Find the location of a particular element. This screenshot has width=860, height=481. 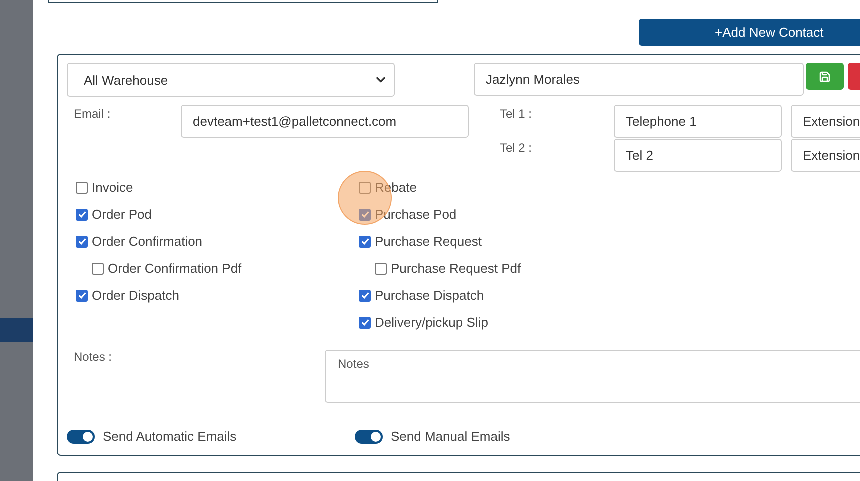

save-icon is located at coordinates (825, 76).